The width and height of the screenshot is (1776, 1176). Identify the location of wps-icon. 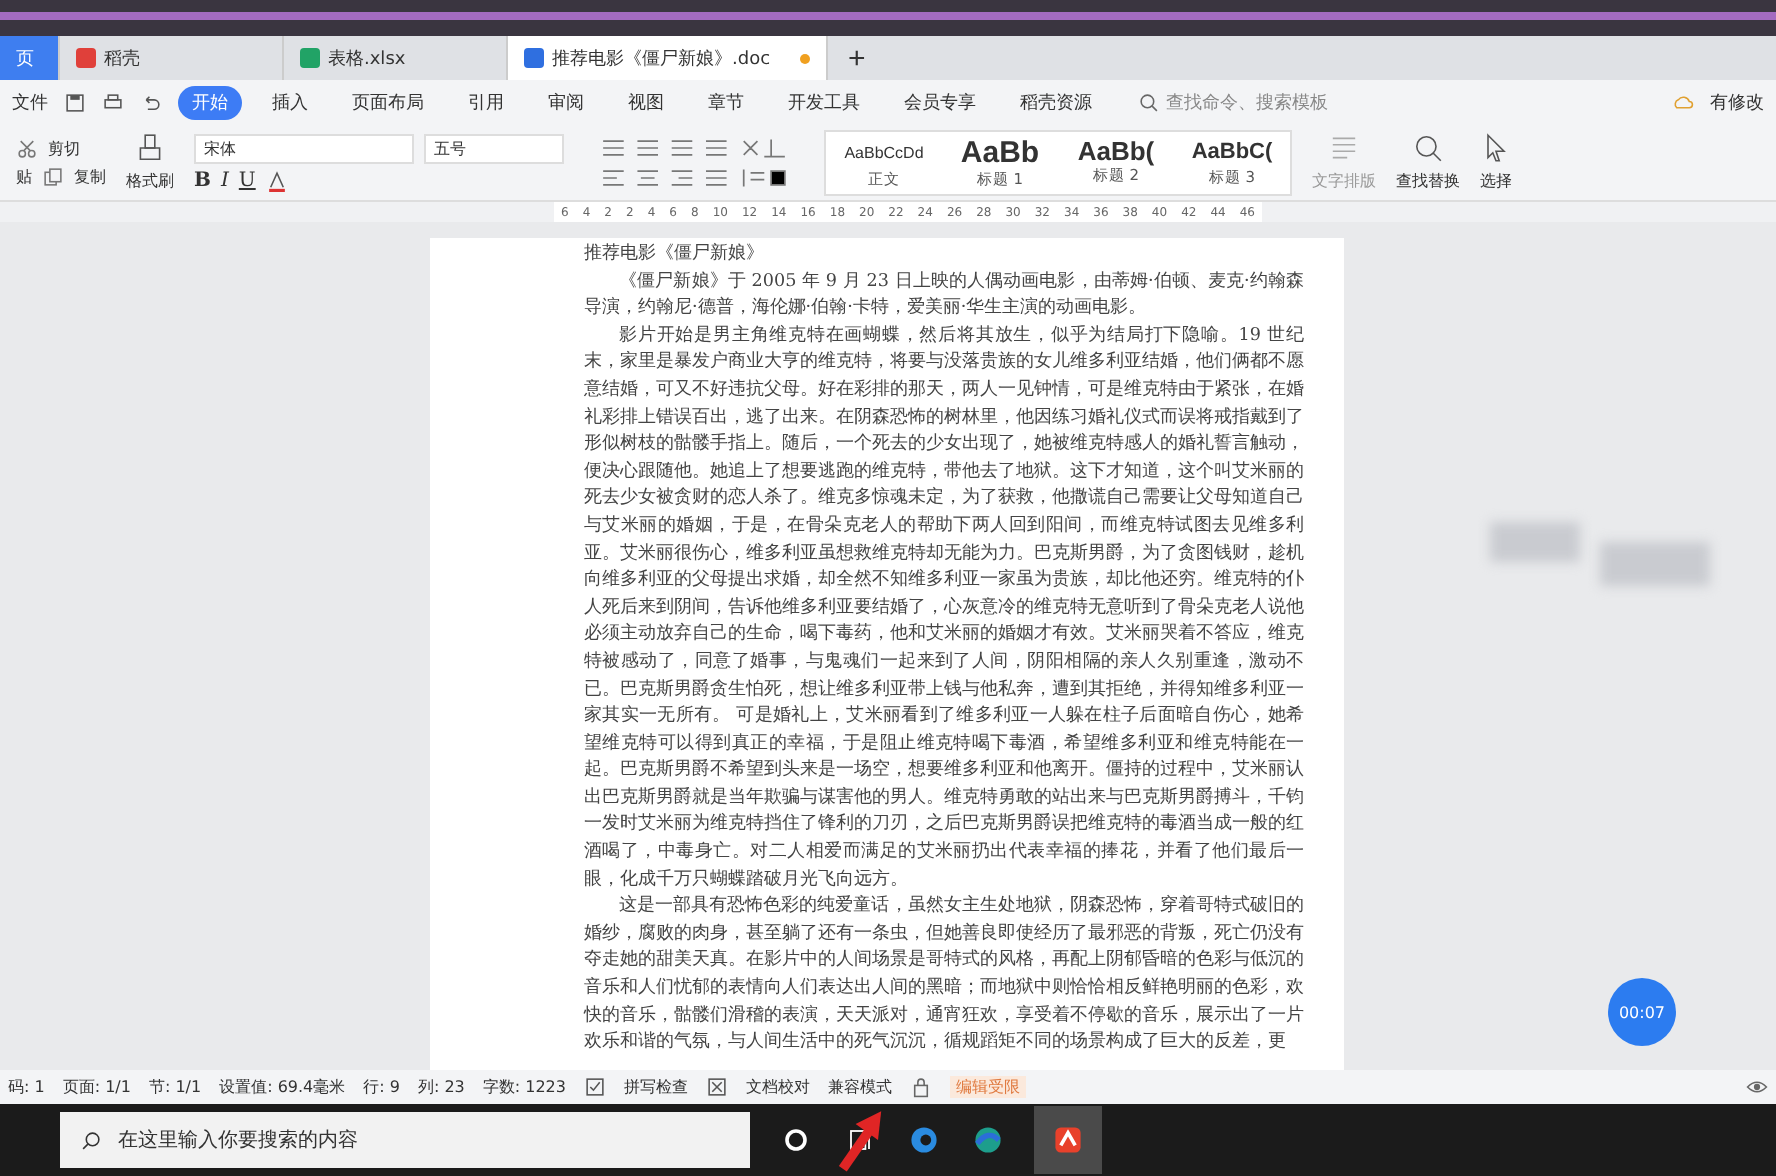
(1068, 1140).